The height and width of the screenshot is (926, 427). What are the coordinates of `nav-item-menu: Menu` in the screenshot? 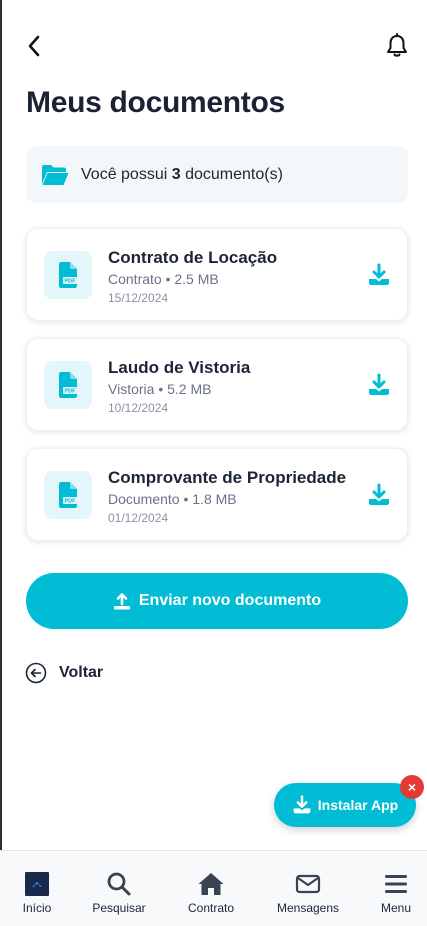 It's located at (396, 888).